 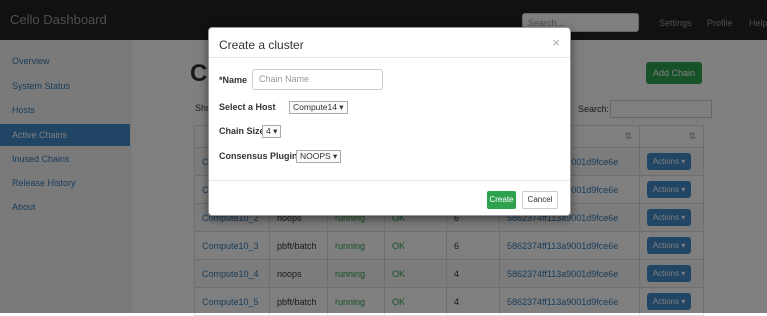 What do you see at coordinates (247, 107) in the screenshot?
I see `host-select-label: Select a Host` at bounding box center [247, 107].